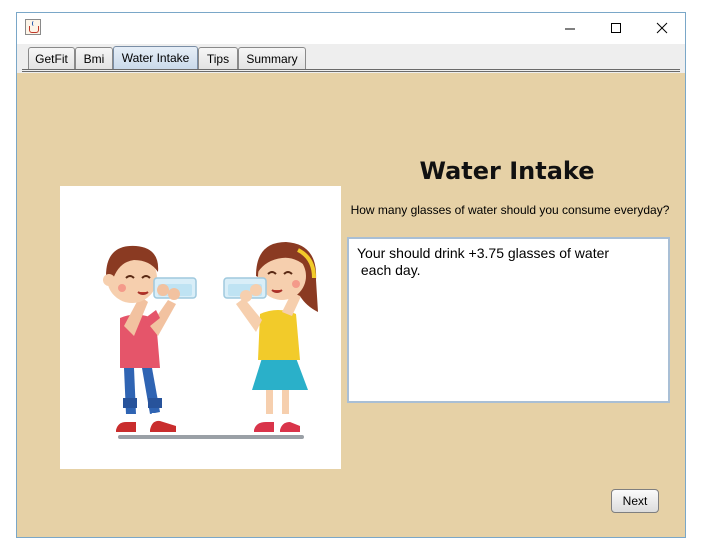  I want to click on tab-water-intake: Water Intake, so click(155, 58).